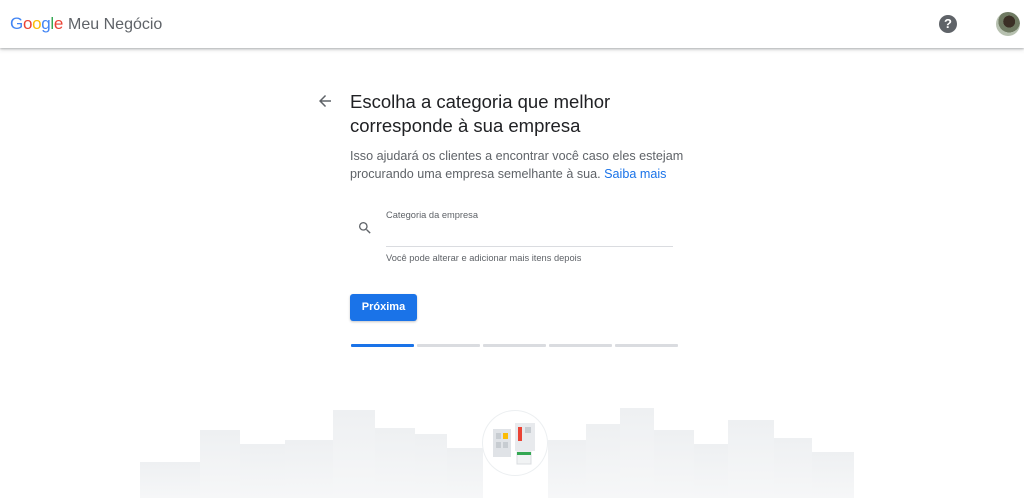 The image size is (1024, 498). I want to click on search-icon, so click(365, 228).